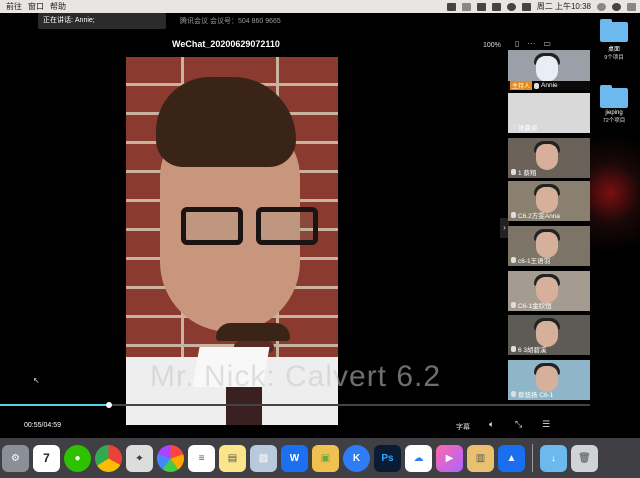 This screenshot has height=478, width=640. I want to click on volume-icon: 🔈︎, so click(491, 424).